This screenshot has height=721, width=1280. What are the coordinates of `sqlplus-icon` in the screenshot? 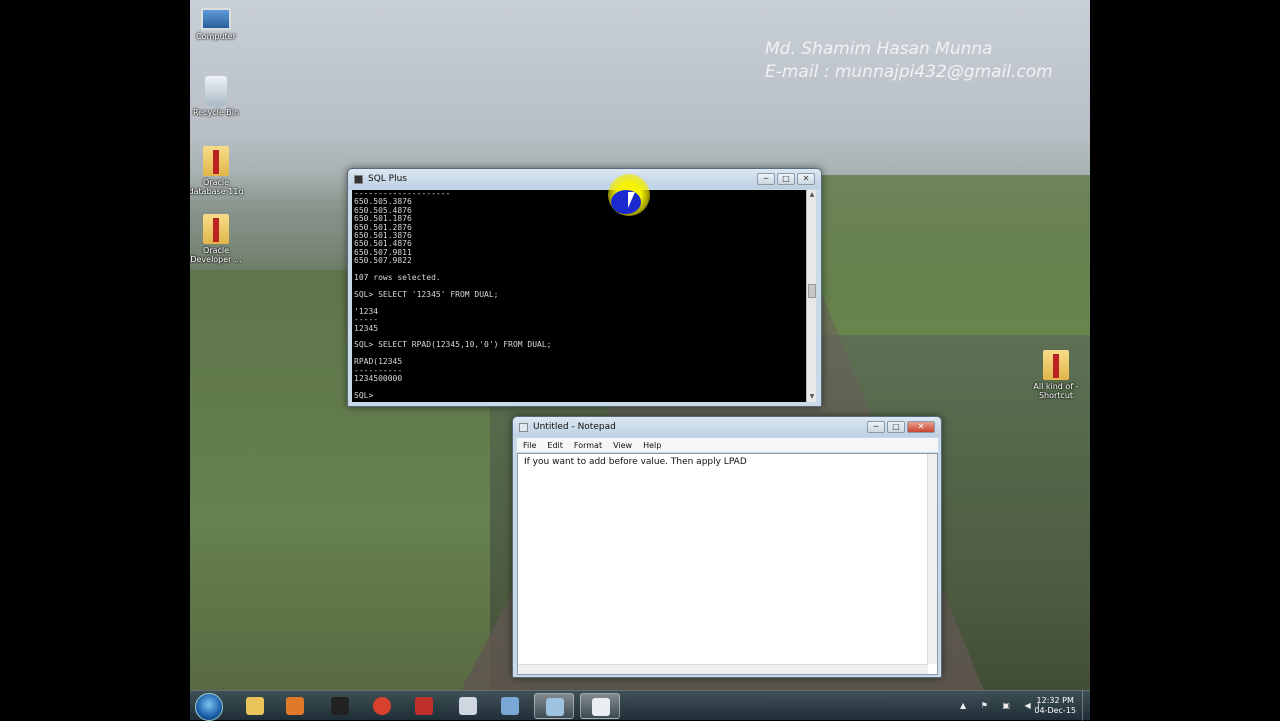 It's located at (601, 707).